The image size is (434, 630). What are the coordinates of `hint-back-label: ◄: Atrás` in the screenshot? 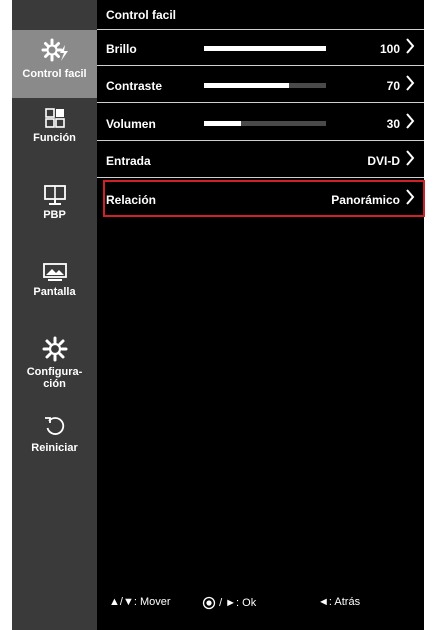 It's located at (339, 602).